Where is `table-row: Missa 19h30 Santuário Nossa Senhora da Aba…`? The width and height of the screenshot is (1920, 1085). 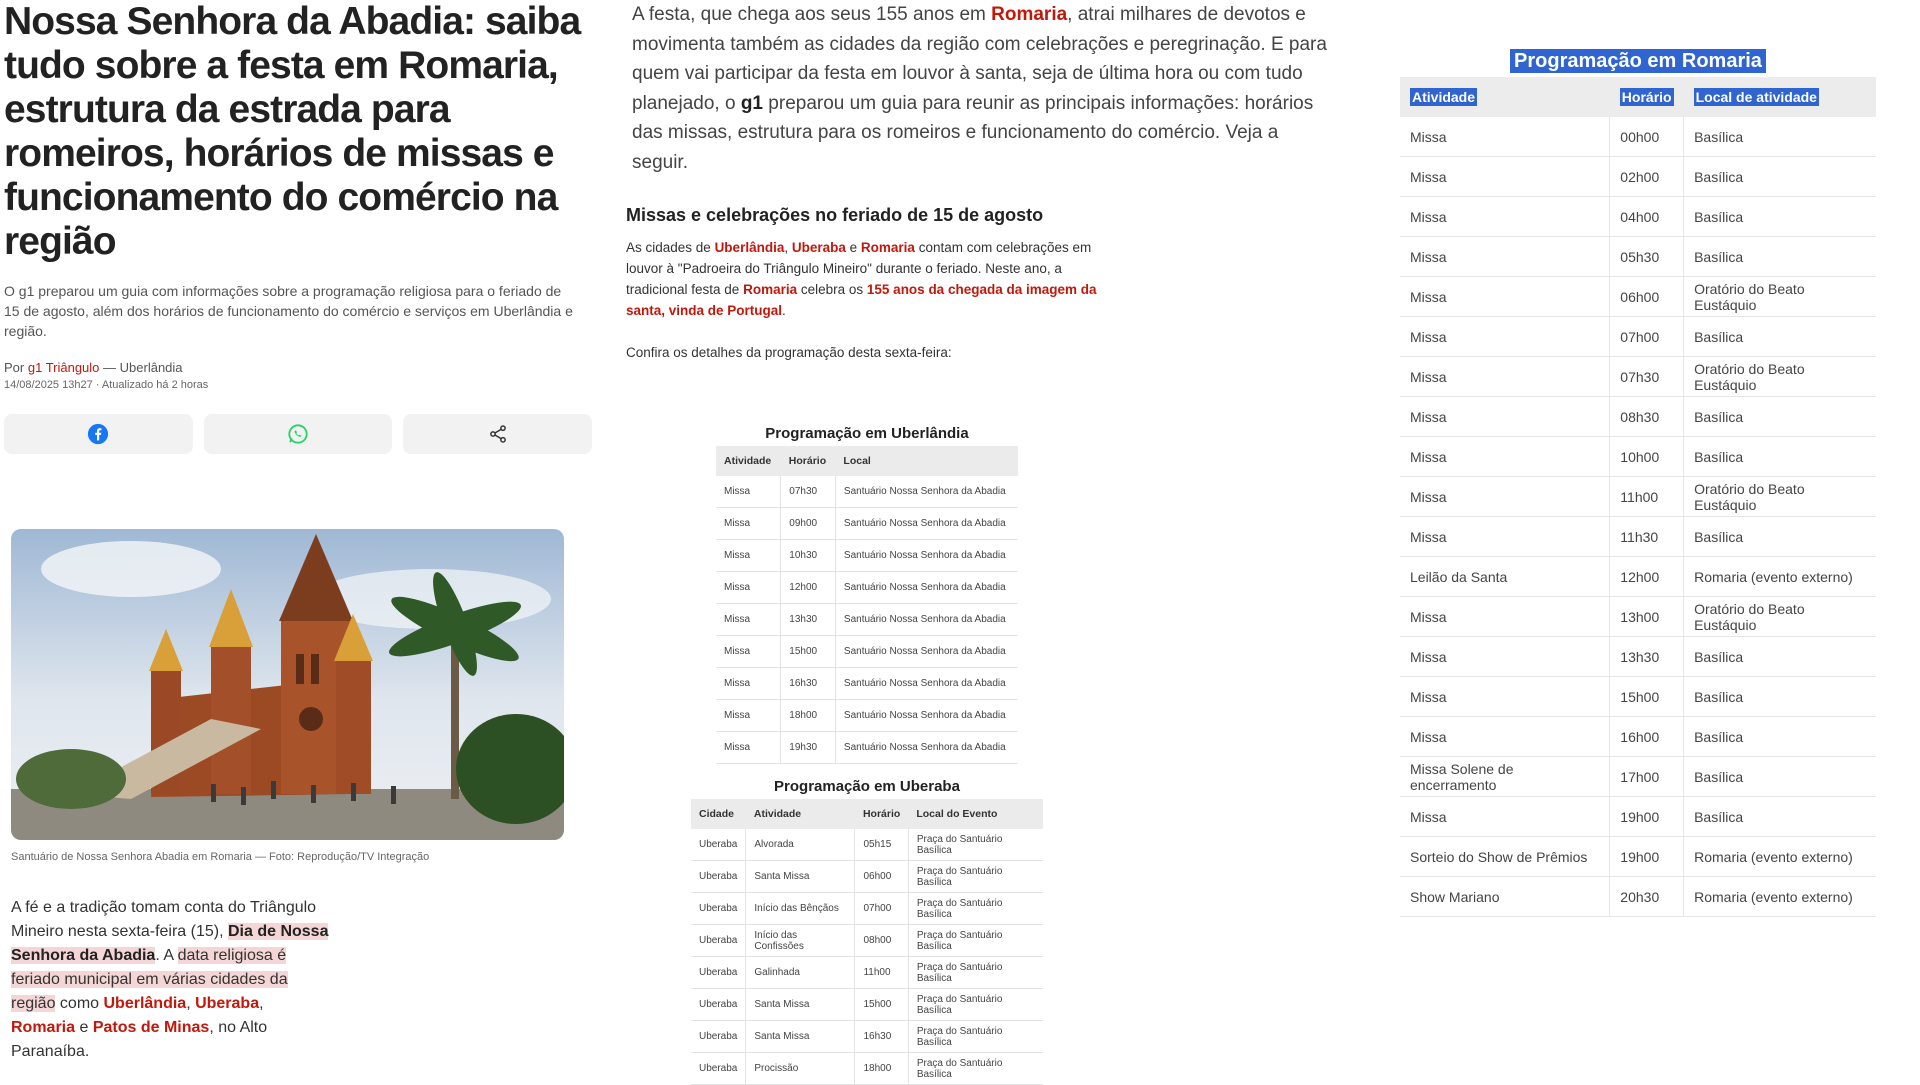
table-row: Missa 19h30 Santuário Nossa Senhora da Aba… is located at coordinates (867, 747).